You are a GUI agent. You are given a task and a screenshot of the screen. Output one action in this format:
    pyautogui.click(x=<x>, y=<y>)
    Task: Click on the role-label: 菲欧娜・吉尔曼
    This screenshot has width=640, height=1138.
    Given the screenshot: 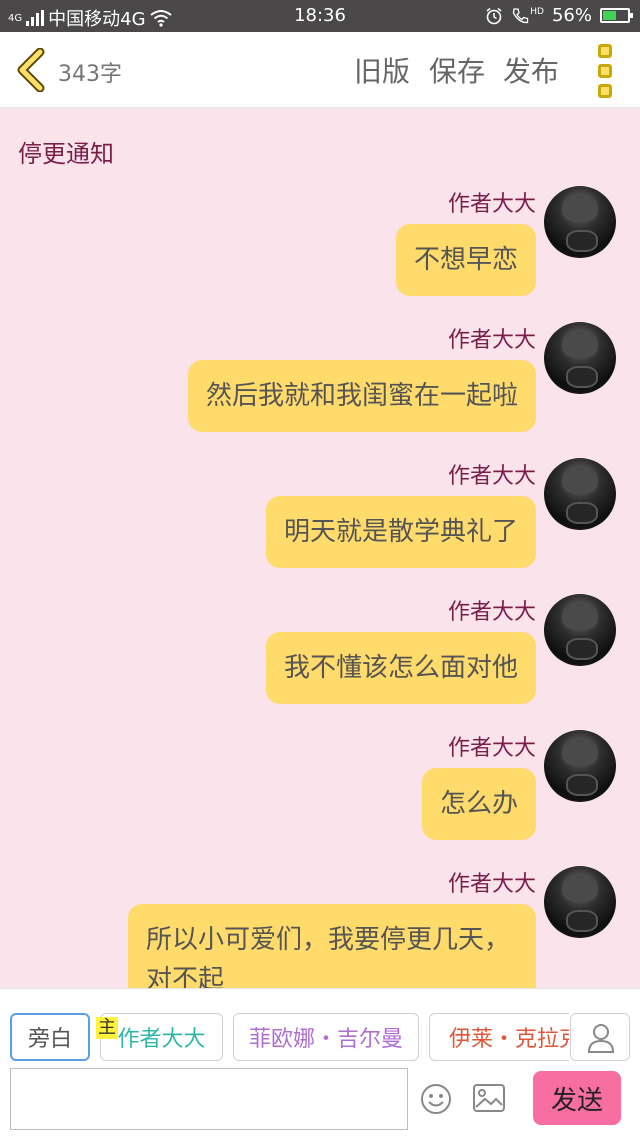 What is the action you would take?
    pyautogui.click(x=325, y=1039)
    